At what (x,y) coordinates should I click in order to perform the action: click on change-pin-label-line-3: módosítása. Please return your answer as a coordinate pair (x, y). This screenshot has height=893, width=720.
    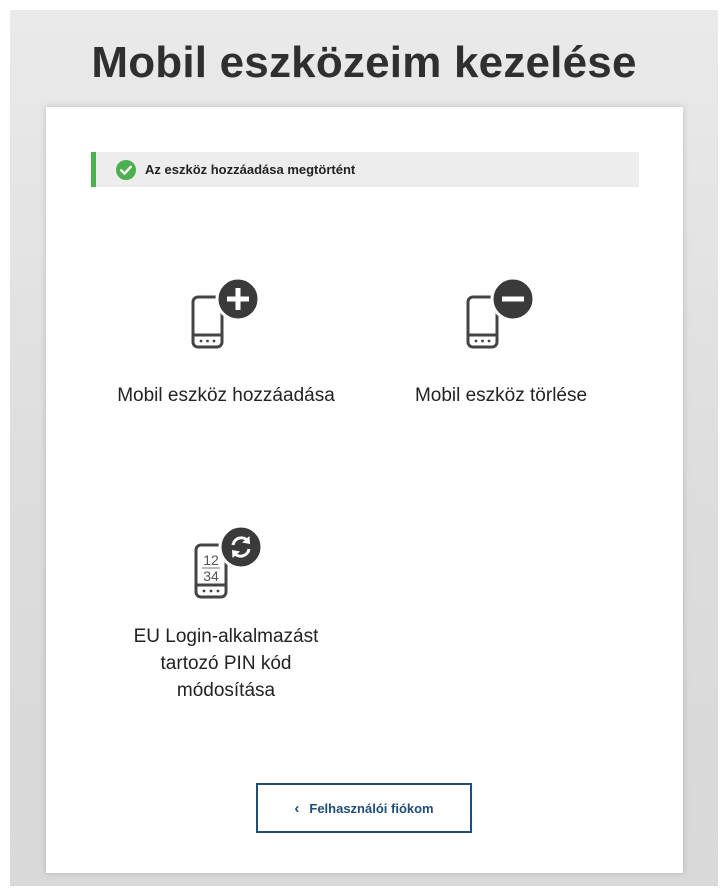
    Looking at the image, I should click on (226, 690).